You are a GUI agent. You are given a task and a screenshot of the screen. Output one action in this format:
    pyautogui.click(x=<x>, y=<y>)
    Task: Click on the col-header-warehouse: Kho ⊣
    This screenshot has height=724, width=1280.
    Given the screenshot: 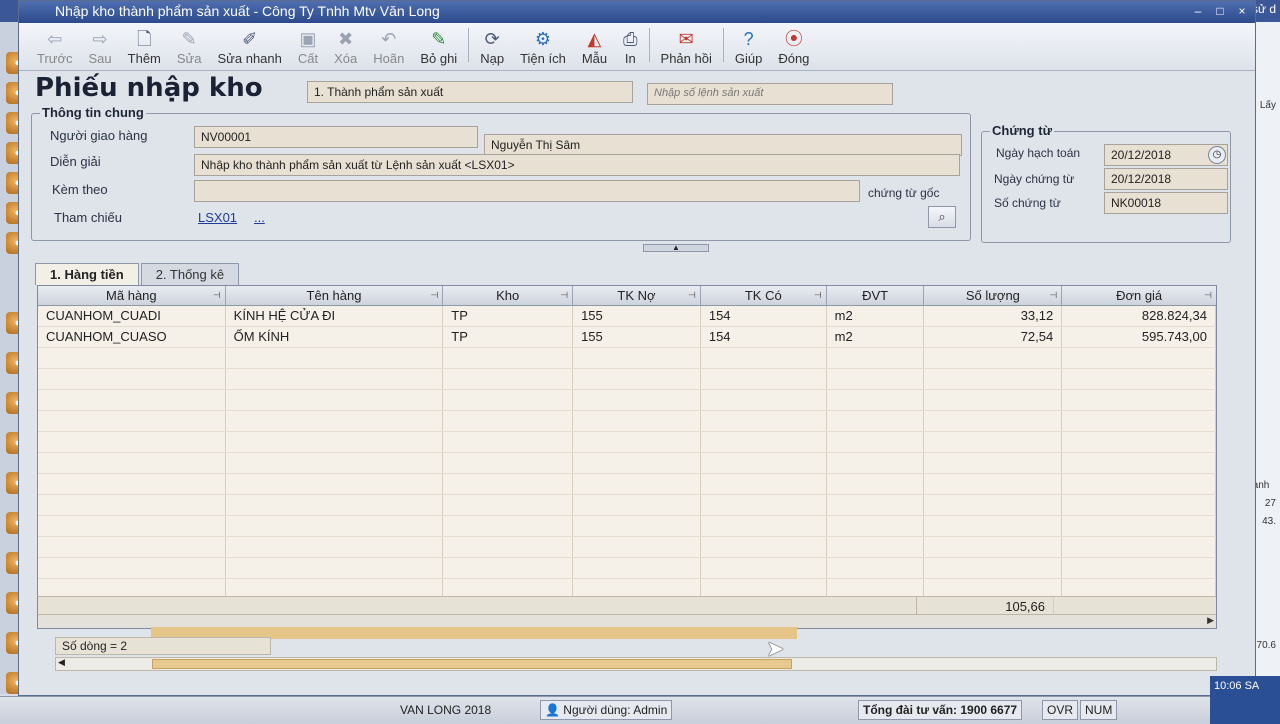 What is the action you would take?
    pyautogui.click(x=508, y=295)
    